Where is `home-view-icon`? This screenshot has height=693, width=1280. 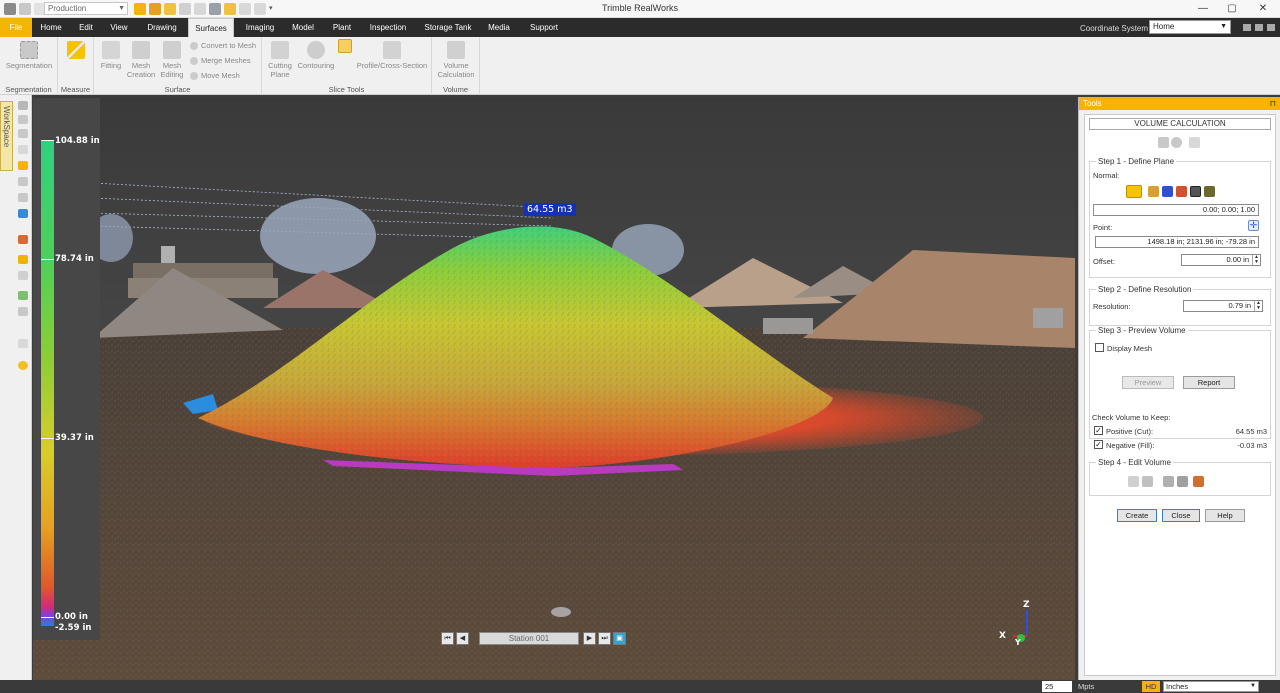 home-view-icon is located at coordinates (23, 165).